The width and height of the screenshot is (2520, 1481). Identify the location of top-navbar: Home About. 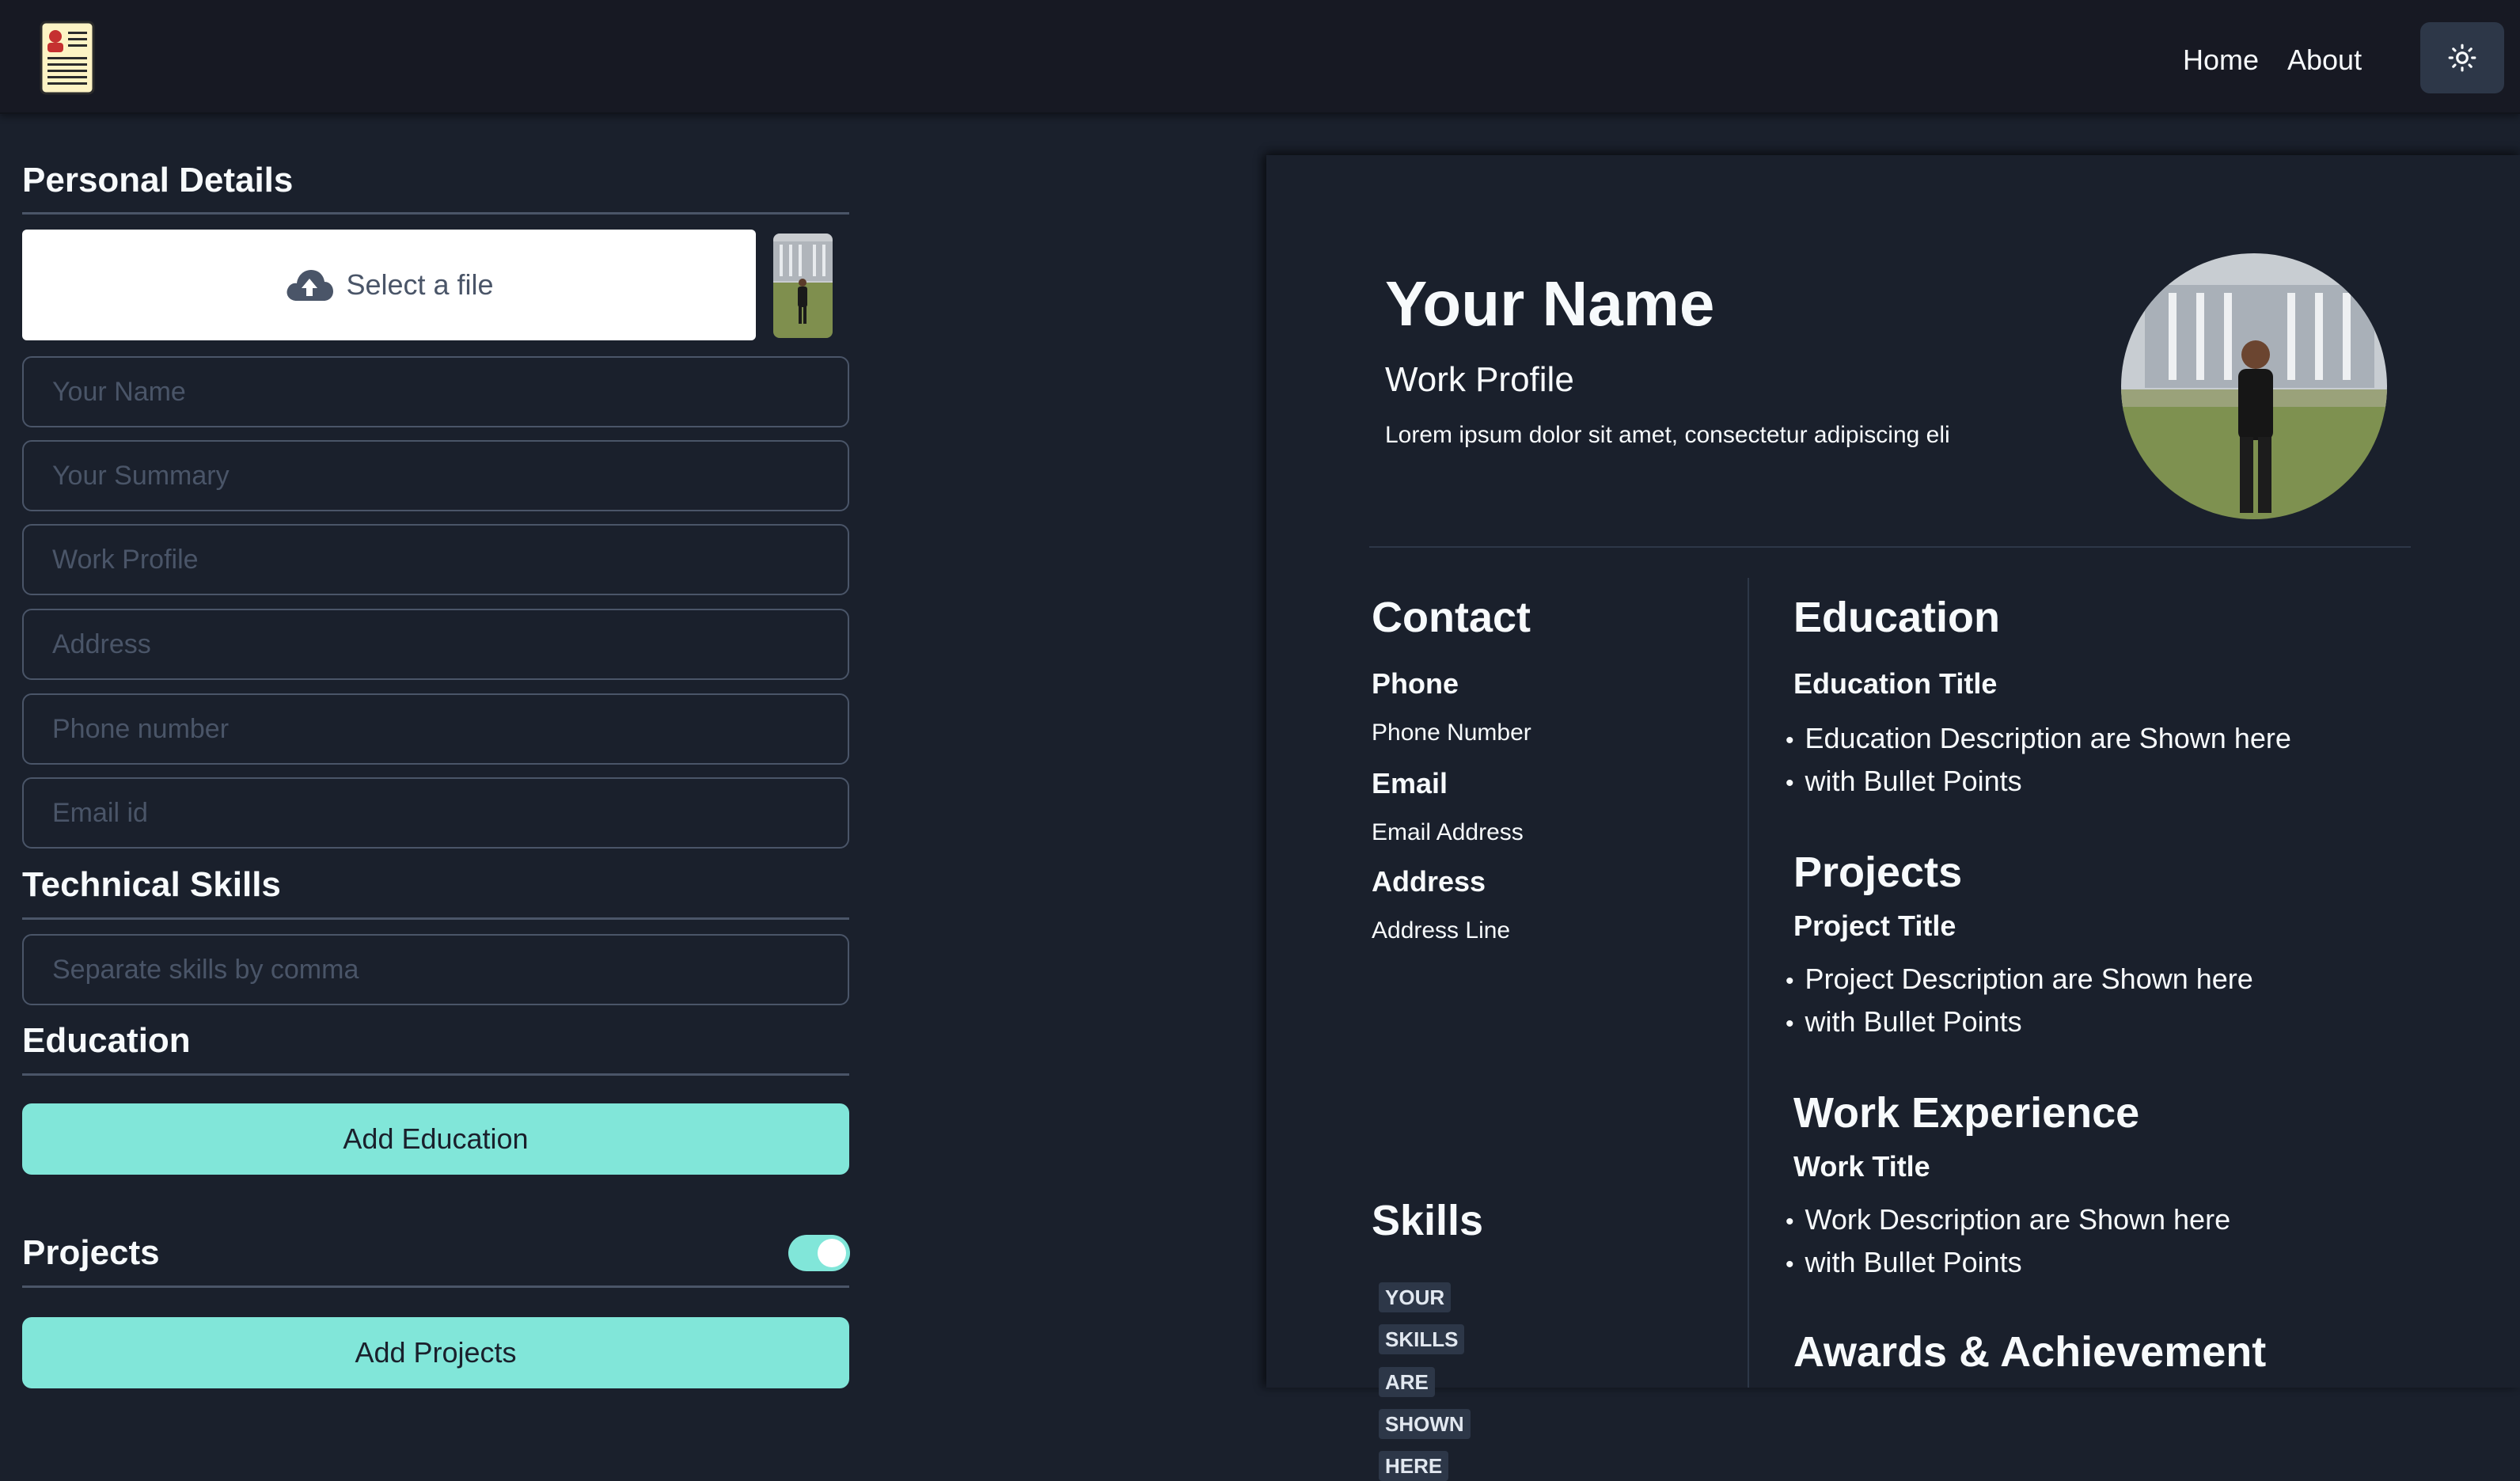
(1260, 57).